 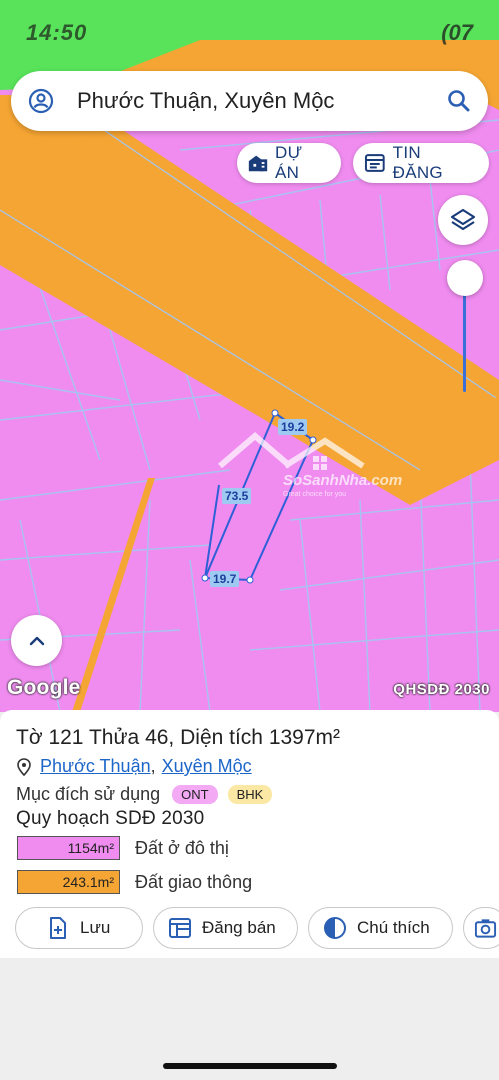 I want to click on opacity-slider-track, so click(x=464, y=341).